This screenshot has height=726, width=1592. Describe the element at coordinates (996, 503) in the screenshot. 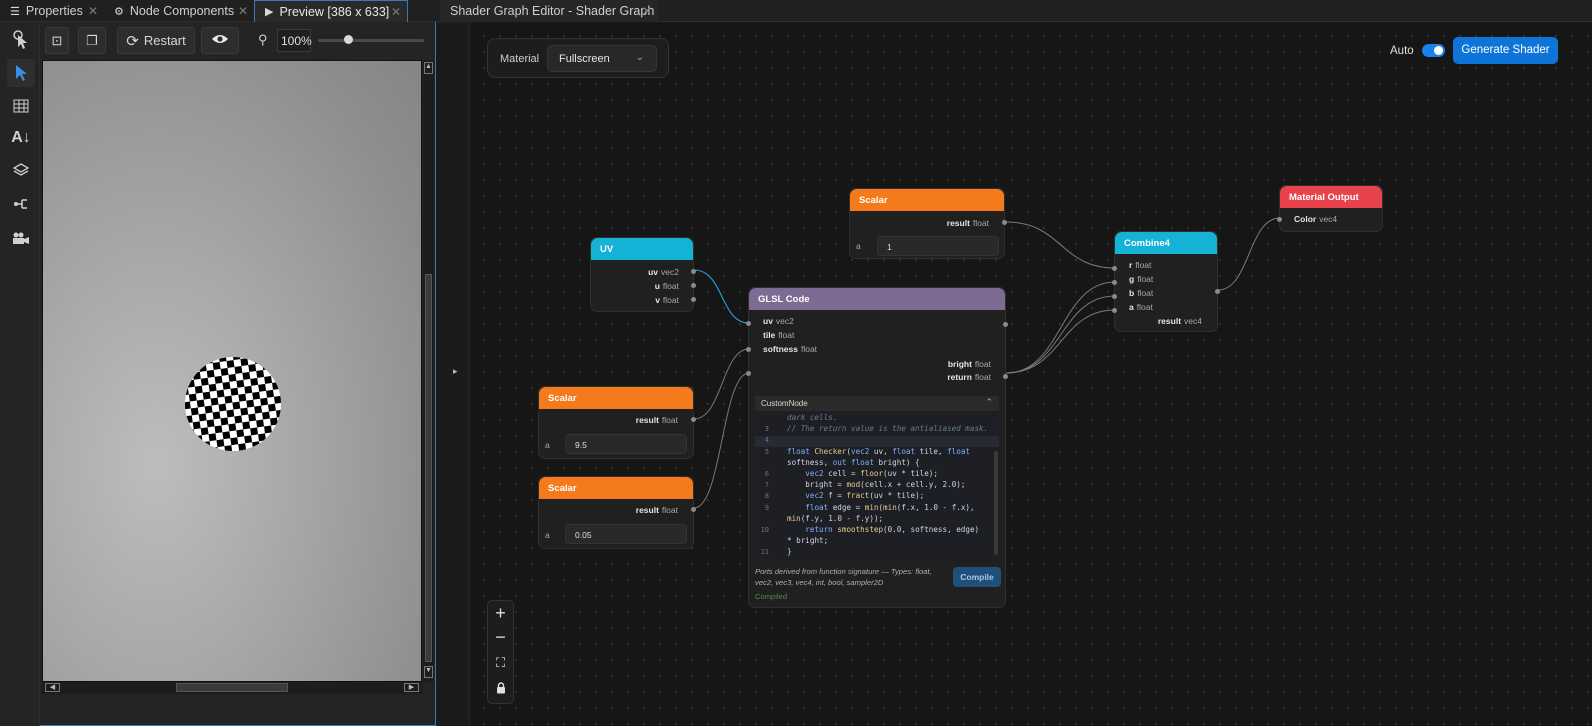

I see `code-scrollbar` at that location.